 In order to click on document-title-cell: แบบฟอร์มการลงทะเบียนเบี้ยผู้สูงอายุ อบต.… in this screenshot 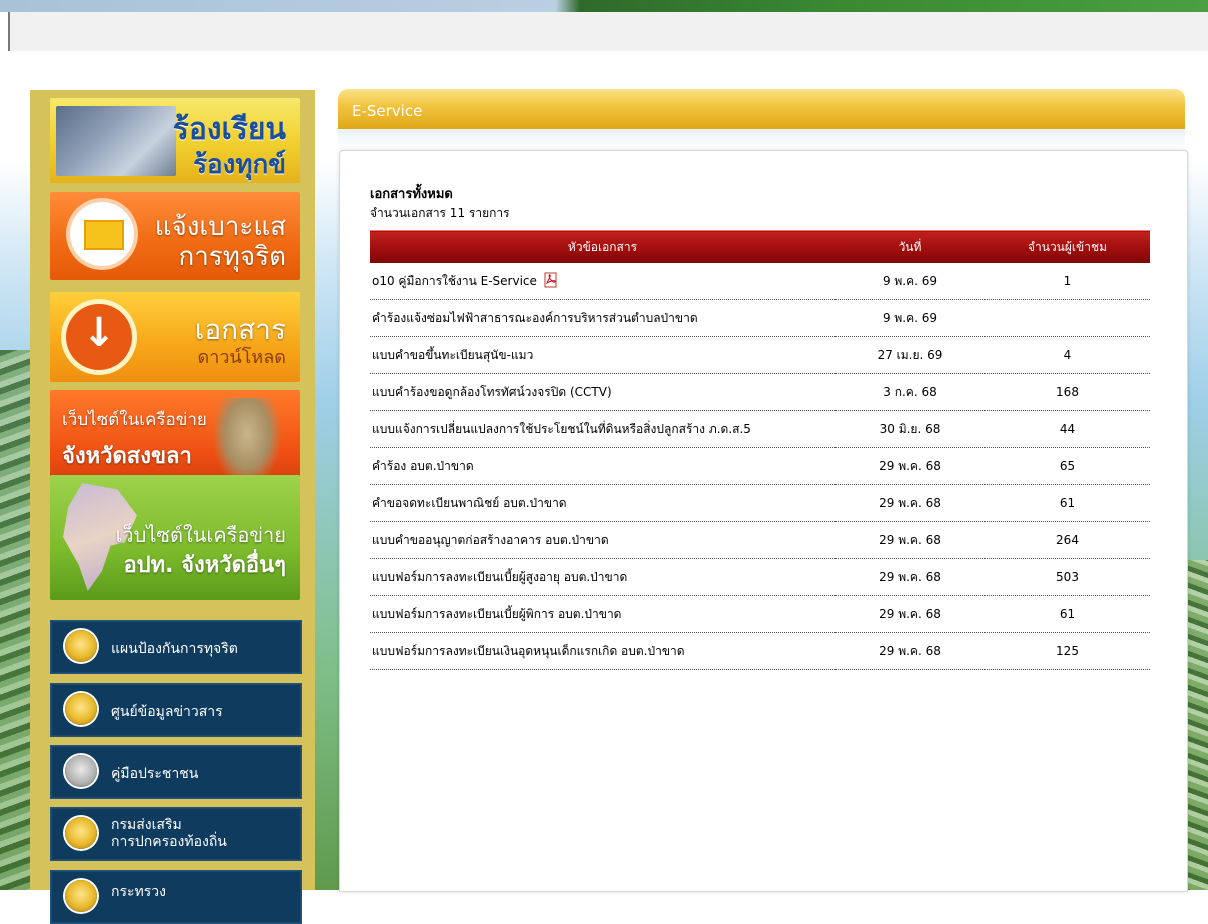, I will do `click(602, 577)`.